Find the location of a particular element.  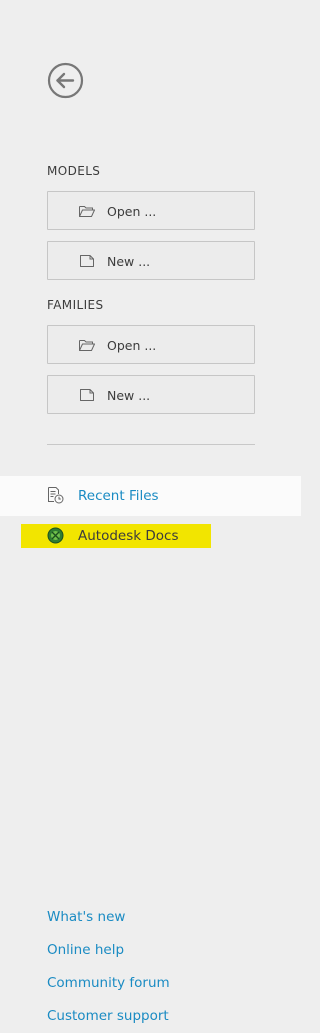

back-button is located at coordinates (65, 80).